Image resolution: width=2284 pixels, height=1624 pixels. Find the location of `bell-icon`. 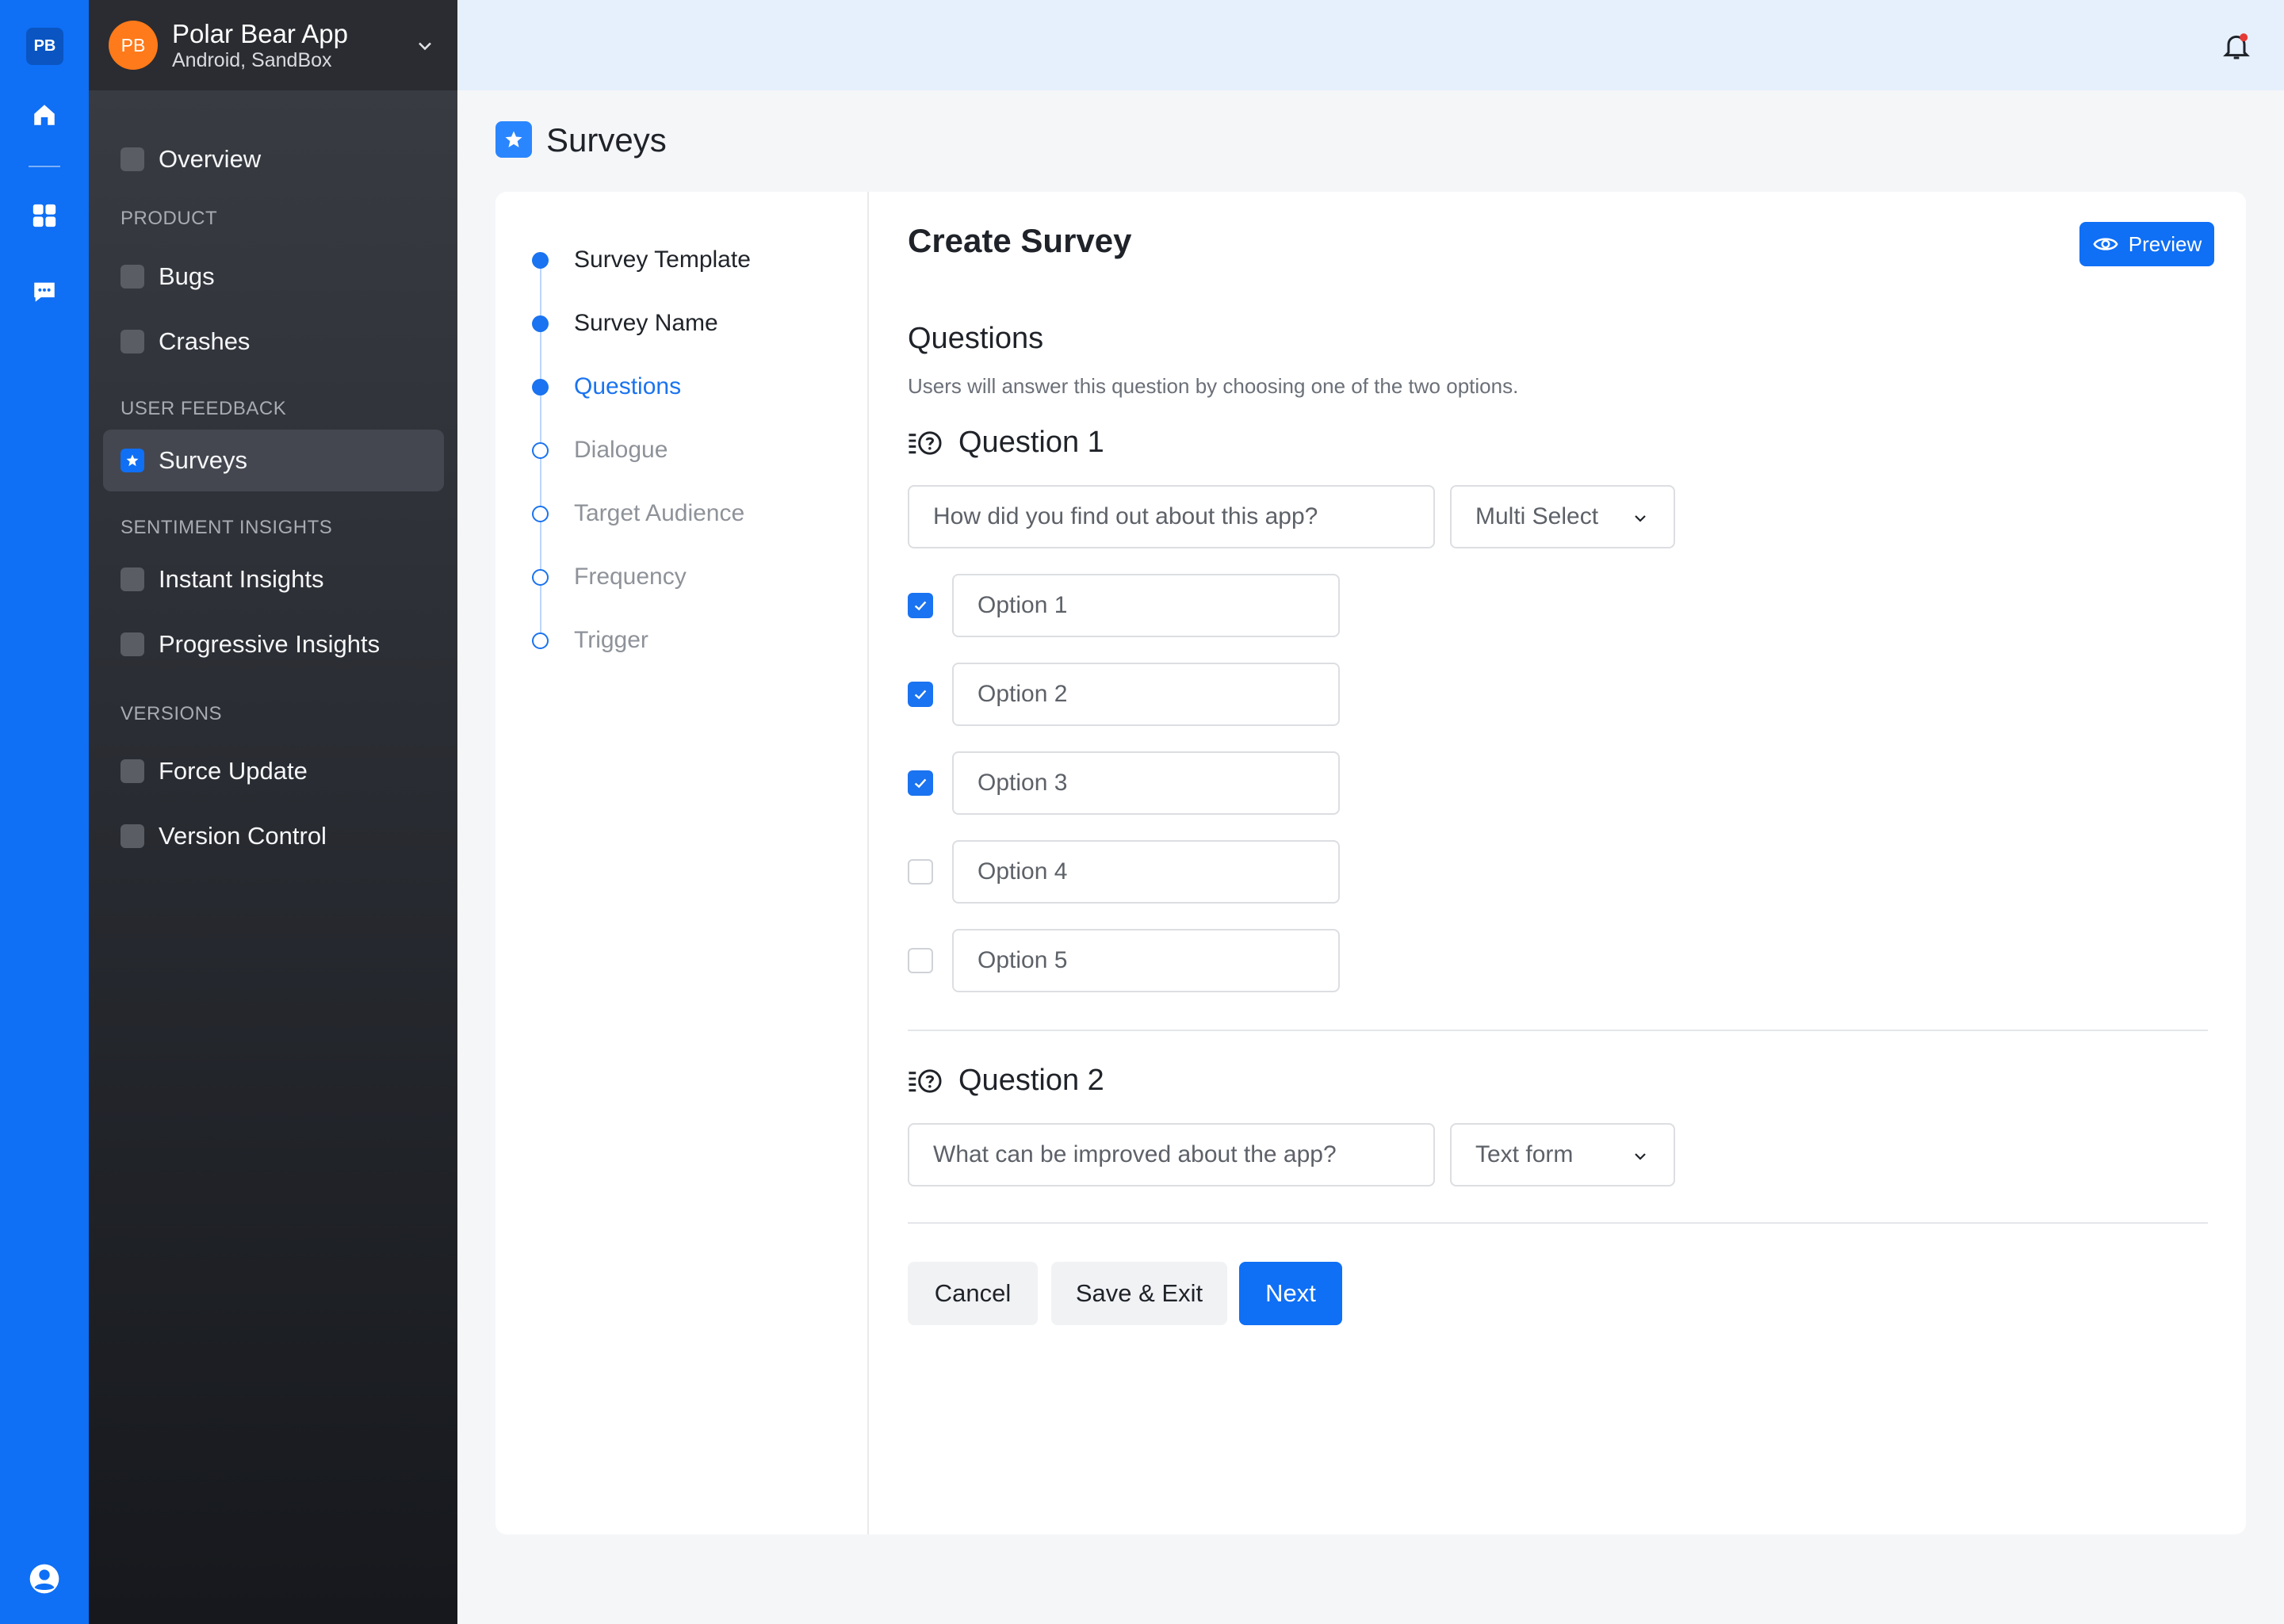

bell-icon is located at coordinates (2236, 46).